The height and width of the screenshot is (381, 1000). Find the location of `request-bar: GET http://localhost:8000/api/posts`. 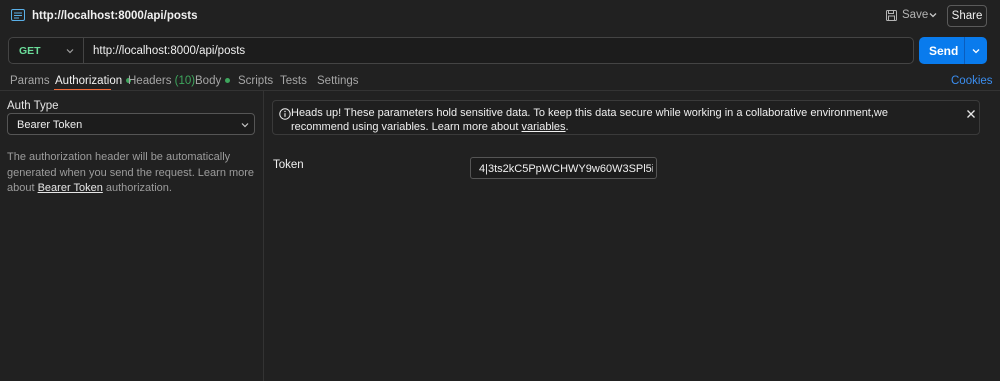

request-bar: GET http://localhost:8000/api/posts is located at coordinates (461, 50).